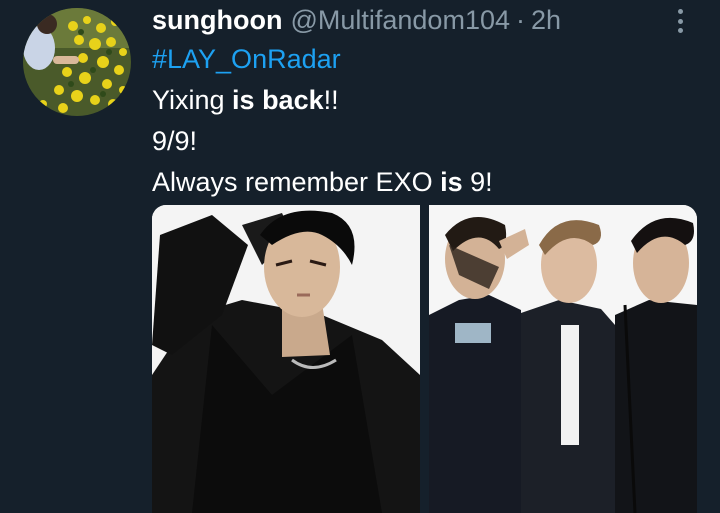 The width and height of the screenshot is (720, 513). I want to click on text-segment-bold: is back, so click(278, 100).